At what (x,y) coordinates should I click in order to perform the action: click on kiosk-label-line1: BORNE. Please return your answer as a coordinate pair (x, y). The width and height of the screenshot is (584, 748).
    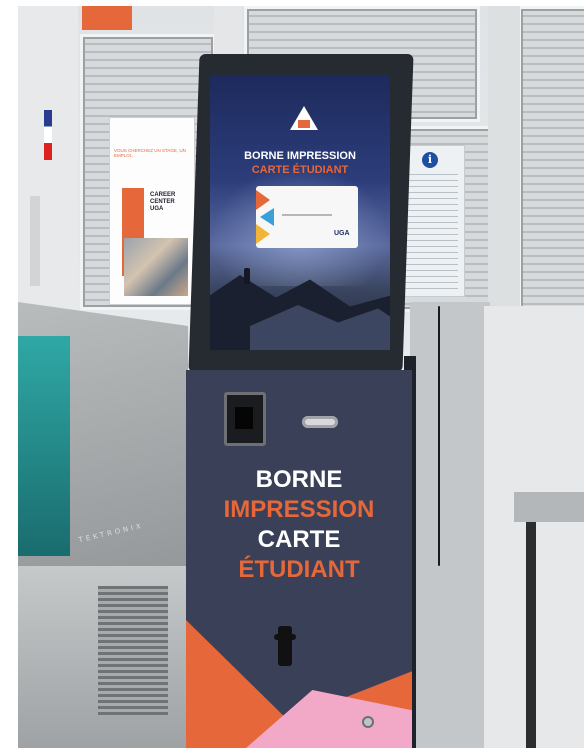
    Looking at the image, I should click on (299, 479).